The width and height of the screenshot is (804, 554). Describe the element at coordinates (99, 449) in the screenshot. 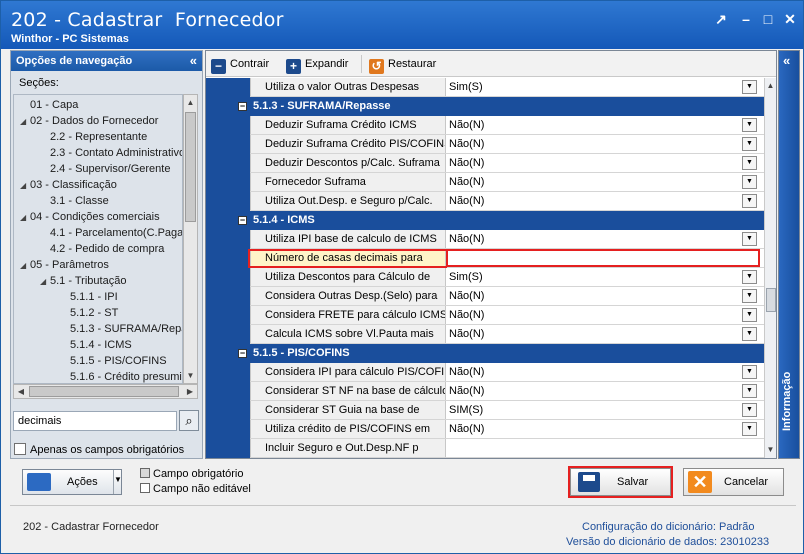

I see `only-required-checkbox: Apenas os campos obrigatórios` at that location.